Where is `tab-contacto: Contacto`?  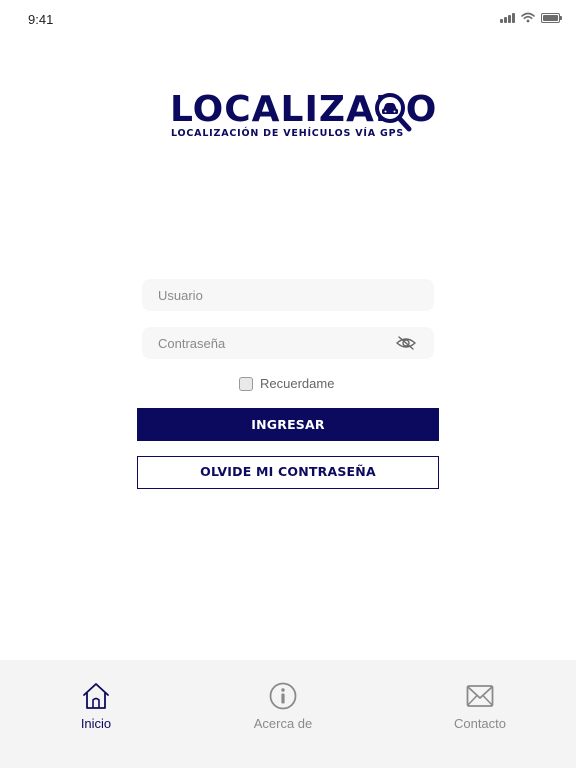
tab-contacto: Contacto is located at coordinates (480, 706).